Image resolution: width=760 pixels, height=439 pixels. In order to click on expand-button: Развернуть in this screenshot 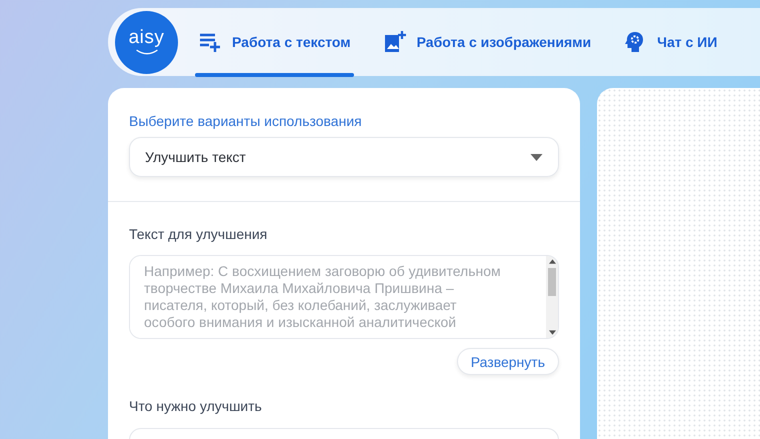, I will do `click(507, 361)`.